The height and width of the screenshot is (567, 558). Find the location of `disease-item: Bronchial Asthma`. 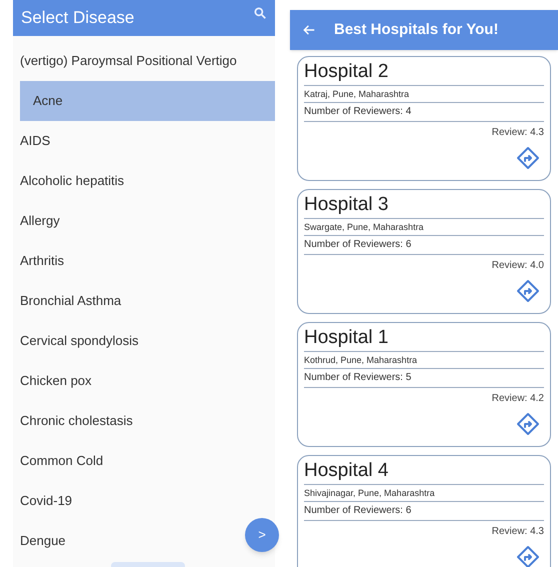

disease-item: Bronchial Asthma is located at coordinates (71, 301).